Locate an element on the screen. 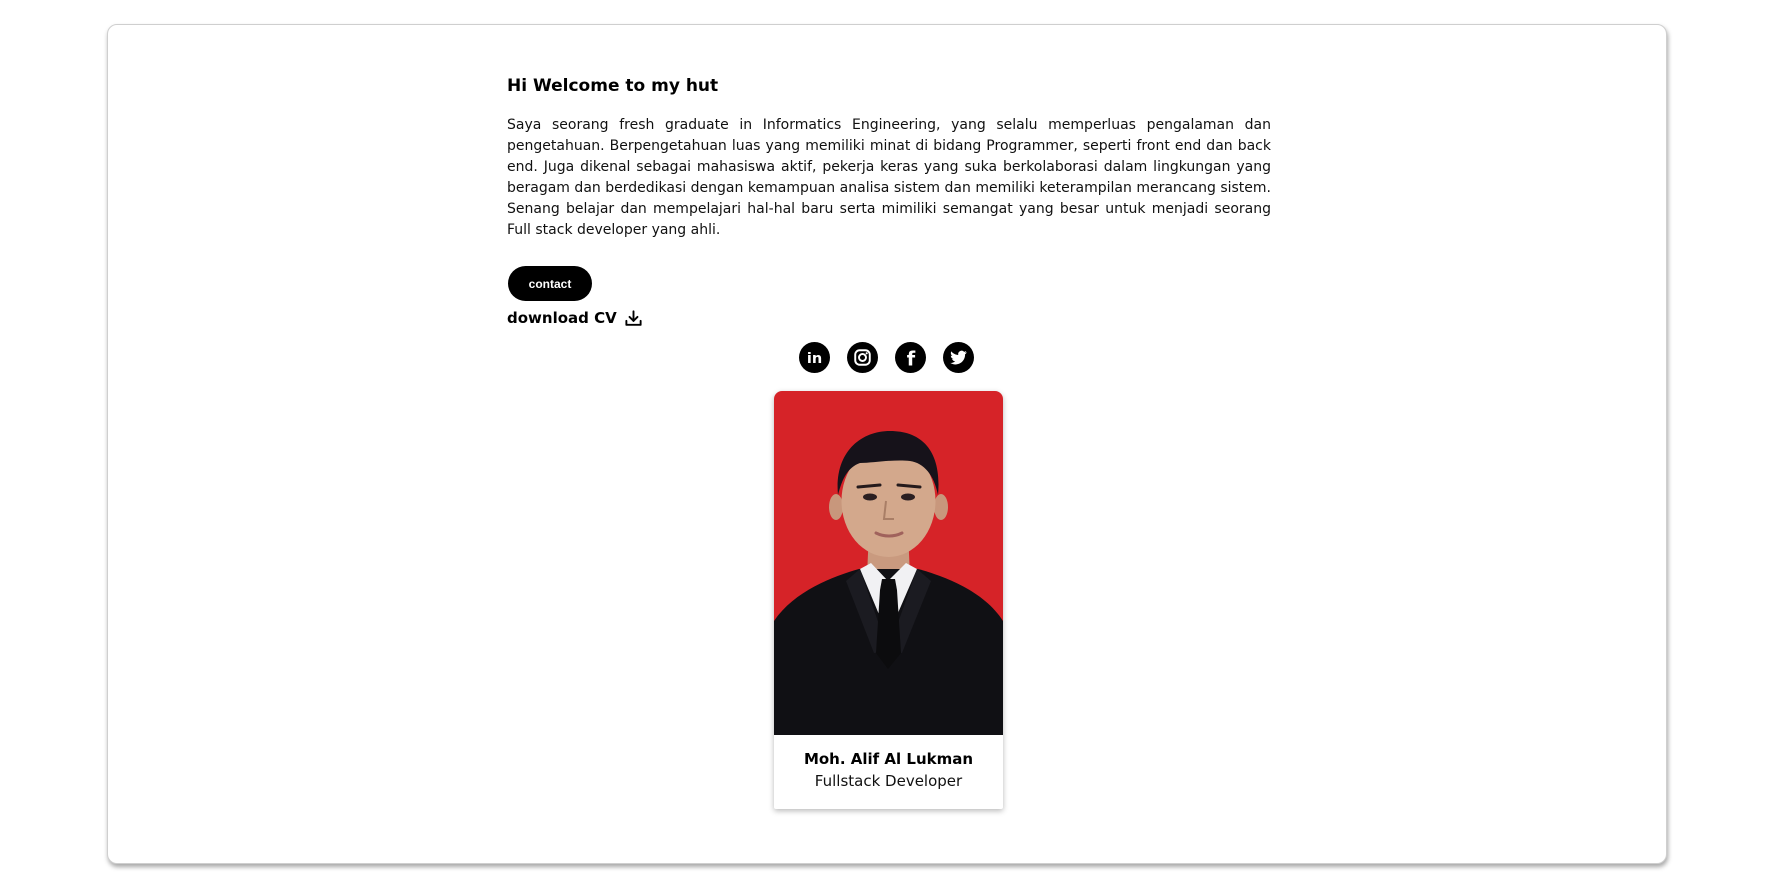 The height and width of the screenshot is (892, 1769). twitter-icon is located at coordinates (958, 357).